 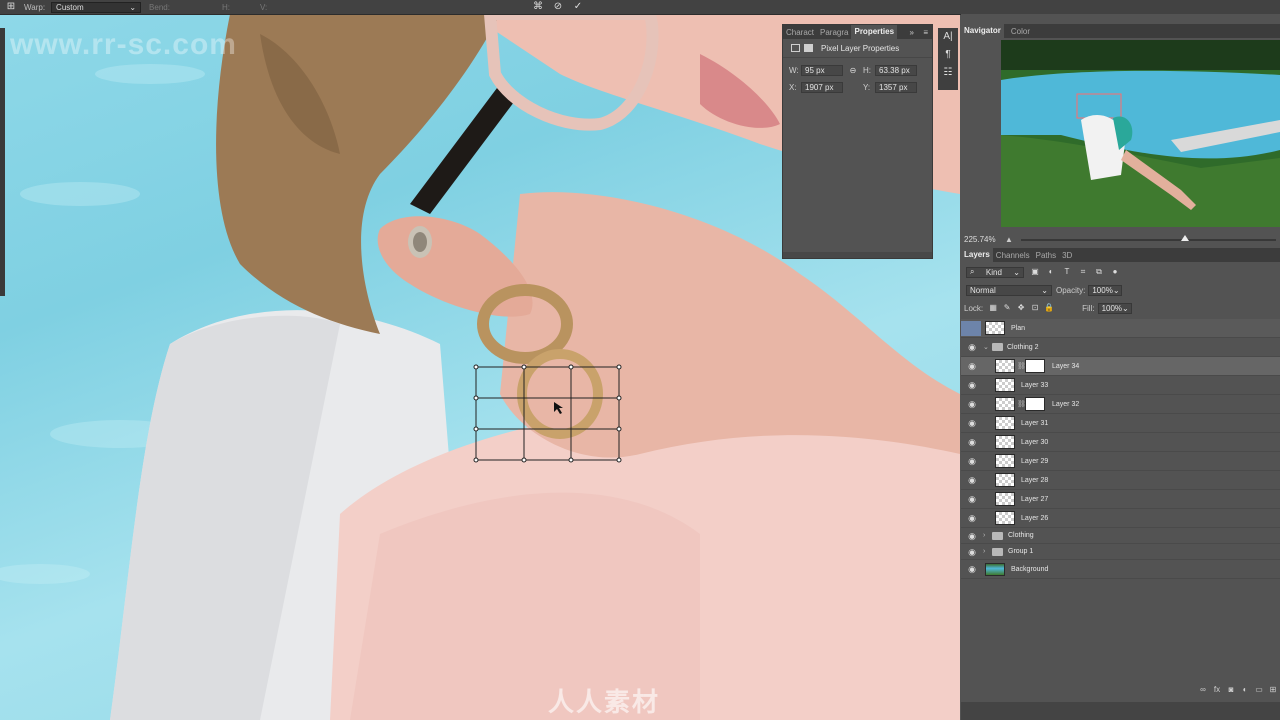 I want to click on zoom-value: 225.74%, so click(x=980, y=239).